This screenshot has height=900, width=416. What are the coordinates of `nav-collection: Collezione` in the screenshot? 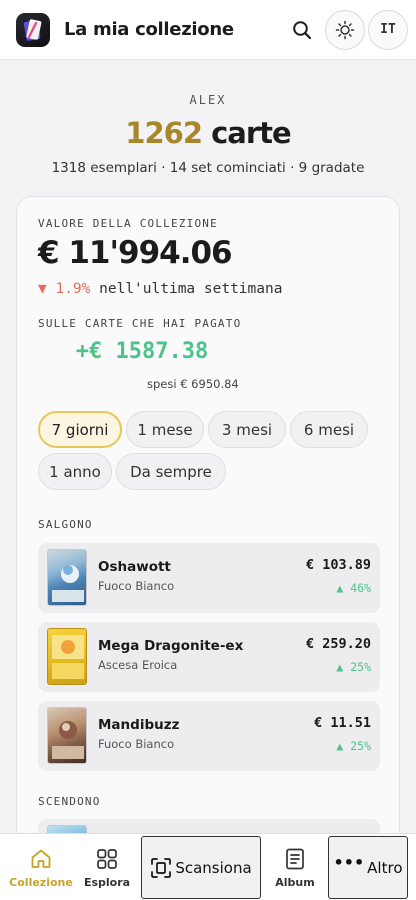 It's located at (41, 867).